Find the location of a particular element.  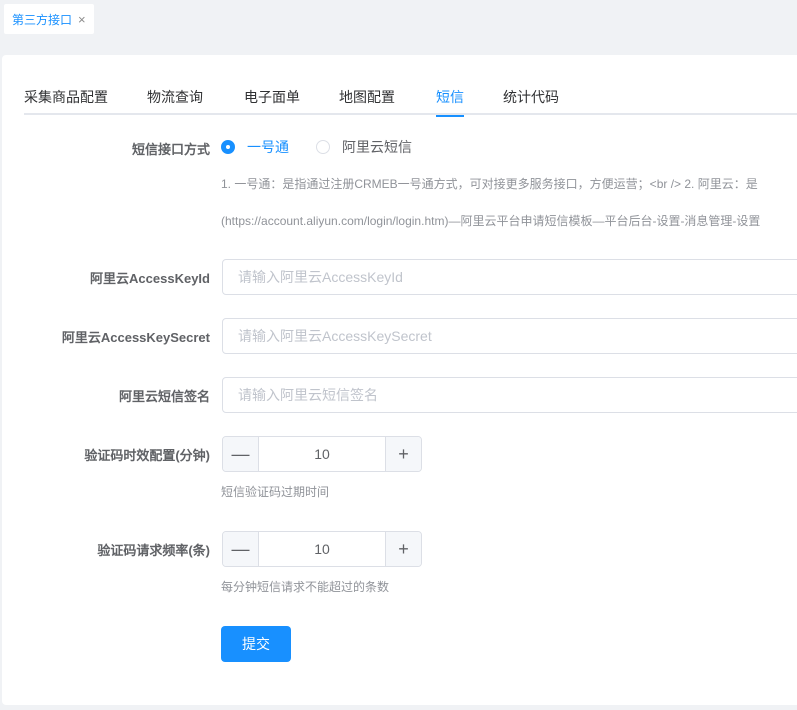

tab-sms: 短信 is located at coordinates (450, 102).